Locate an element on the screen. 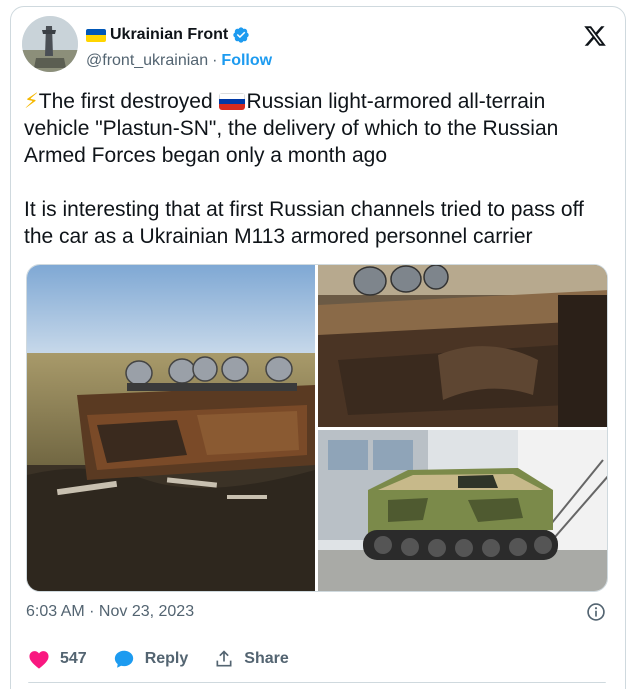  like-button: 547 is located at coordinates (57, 659).